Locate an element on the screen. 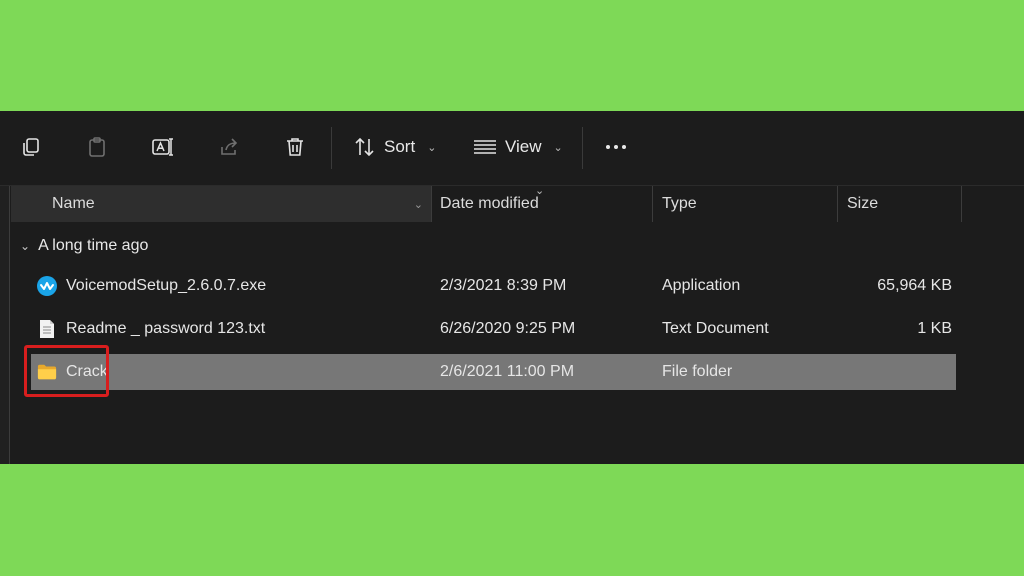 The image size is (1024, 576). column-size: Size is located at coordinates (862, 204).